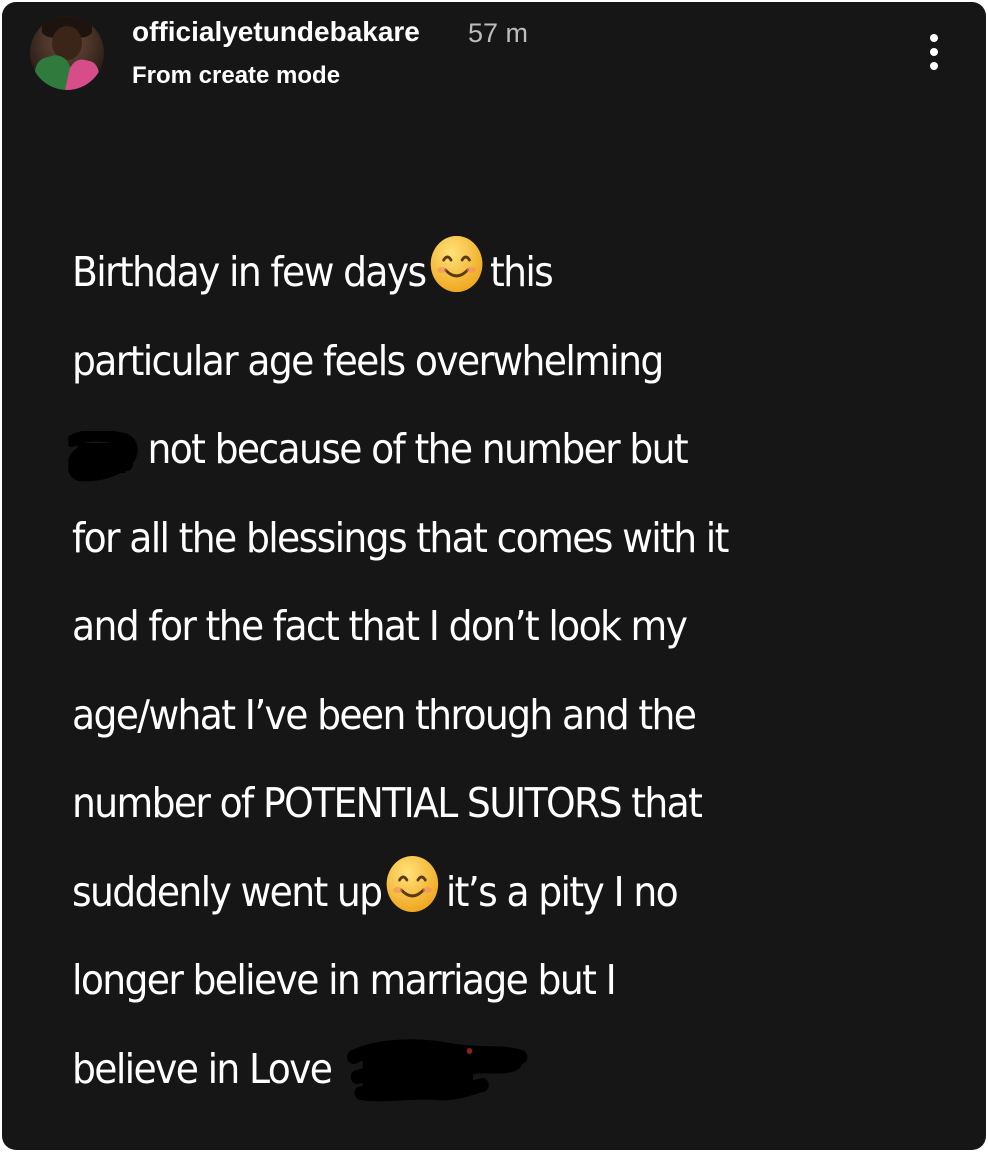  Describe the element at coordinates (83, 73) in the screenshot. I see `avatar-dress-pink` at that location.